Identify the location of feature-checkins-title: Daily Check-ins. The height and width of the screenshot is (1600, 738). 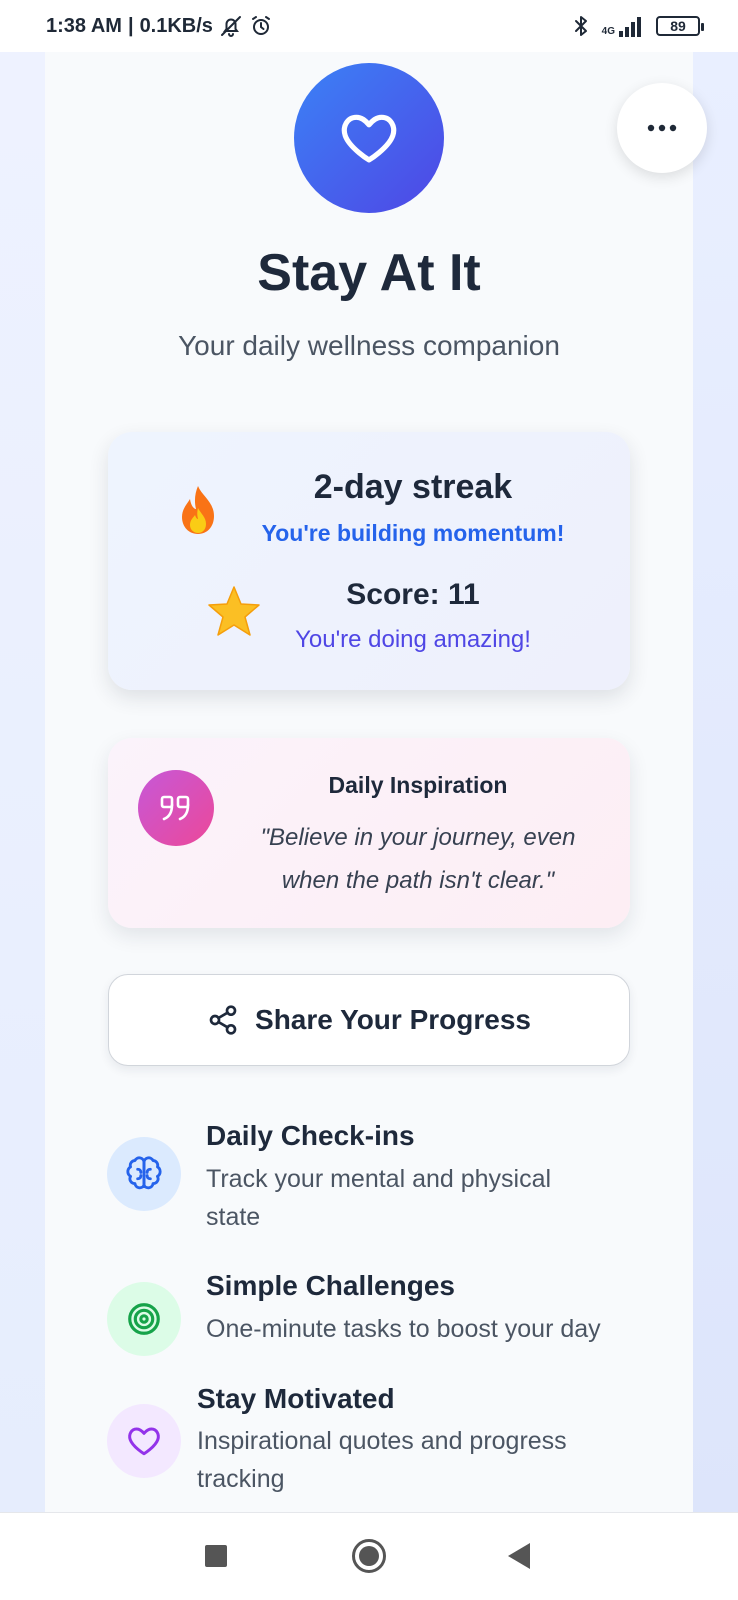
(310, 1135).